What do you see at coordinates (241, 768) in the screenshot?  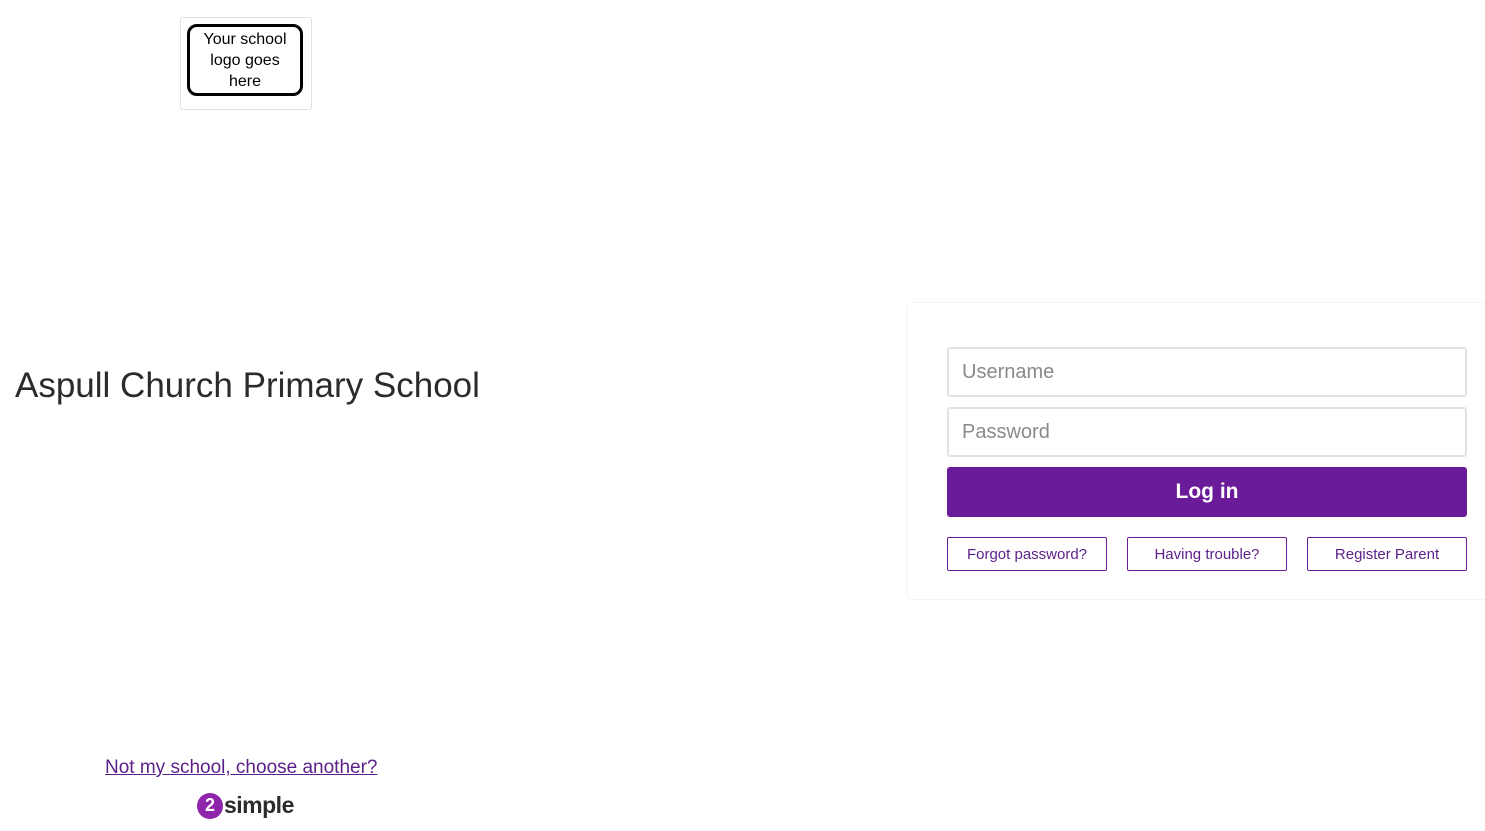 I see `change-school-link: Not my school, choose another?` at bounding box center [241, 768].